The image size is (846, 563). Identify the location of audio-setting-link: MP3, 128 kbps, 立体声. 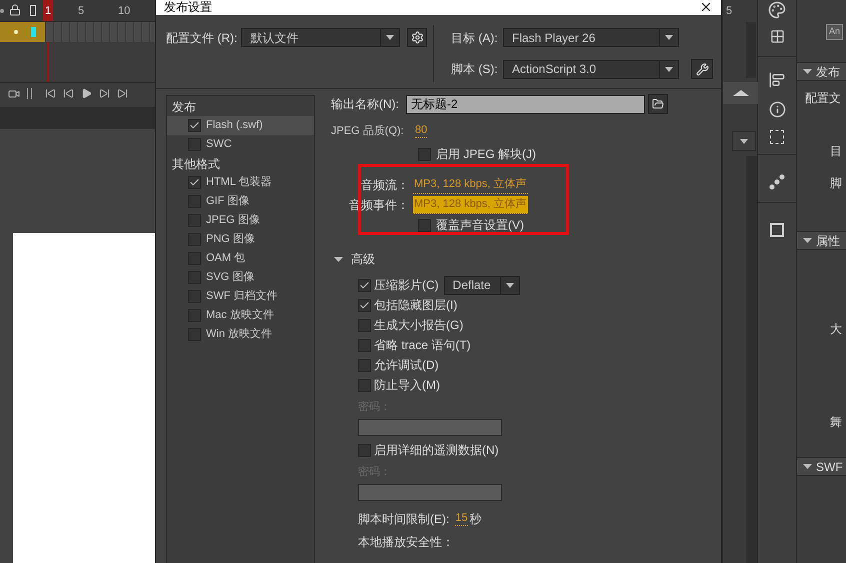
(470, 185).